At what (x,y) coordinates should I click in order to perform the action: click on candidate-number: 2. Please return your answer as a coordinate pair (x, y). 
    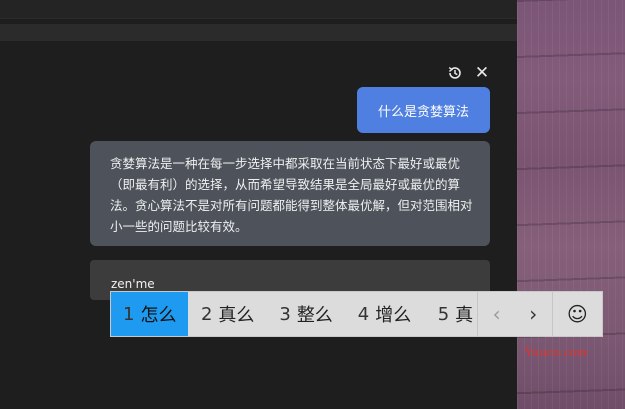
    Looking at the image, I should click on (206, 314).